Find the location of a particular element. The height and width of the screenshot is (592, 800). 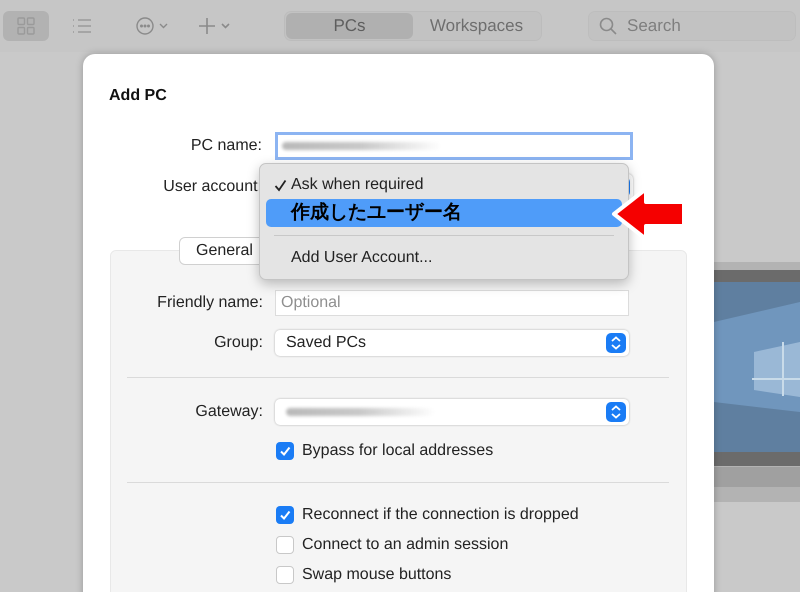

friendly-name-field: Optional is located at coordinates (452, 303).